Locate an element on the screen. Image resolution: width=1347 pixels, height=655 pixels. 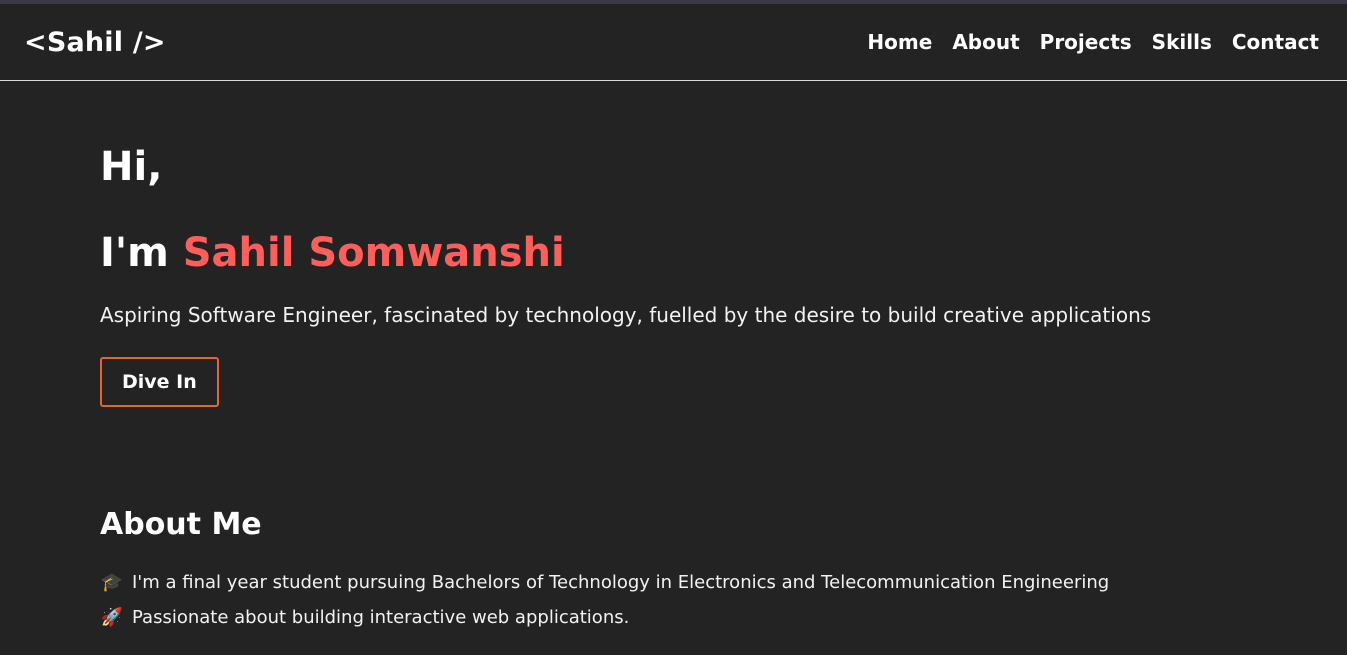
hero-name: Sahil Somwanshi is located at coordinates (373, 253).